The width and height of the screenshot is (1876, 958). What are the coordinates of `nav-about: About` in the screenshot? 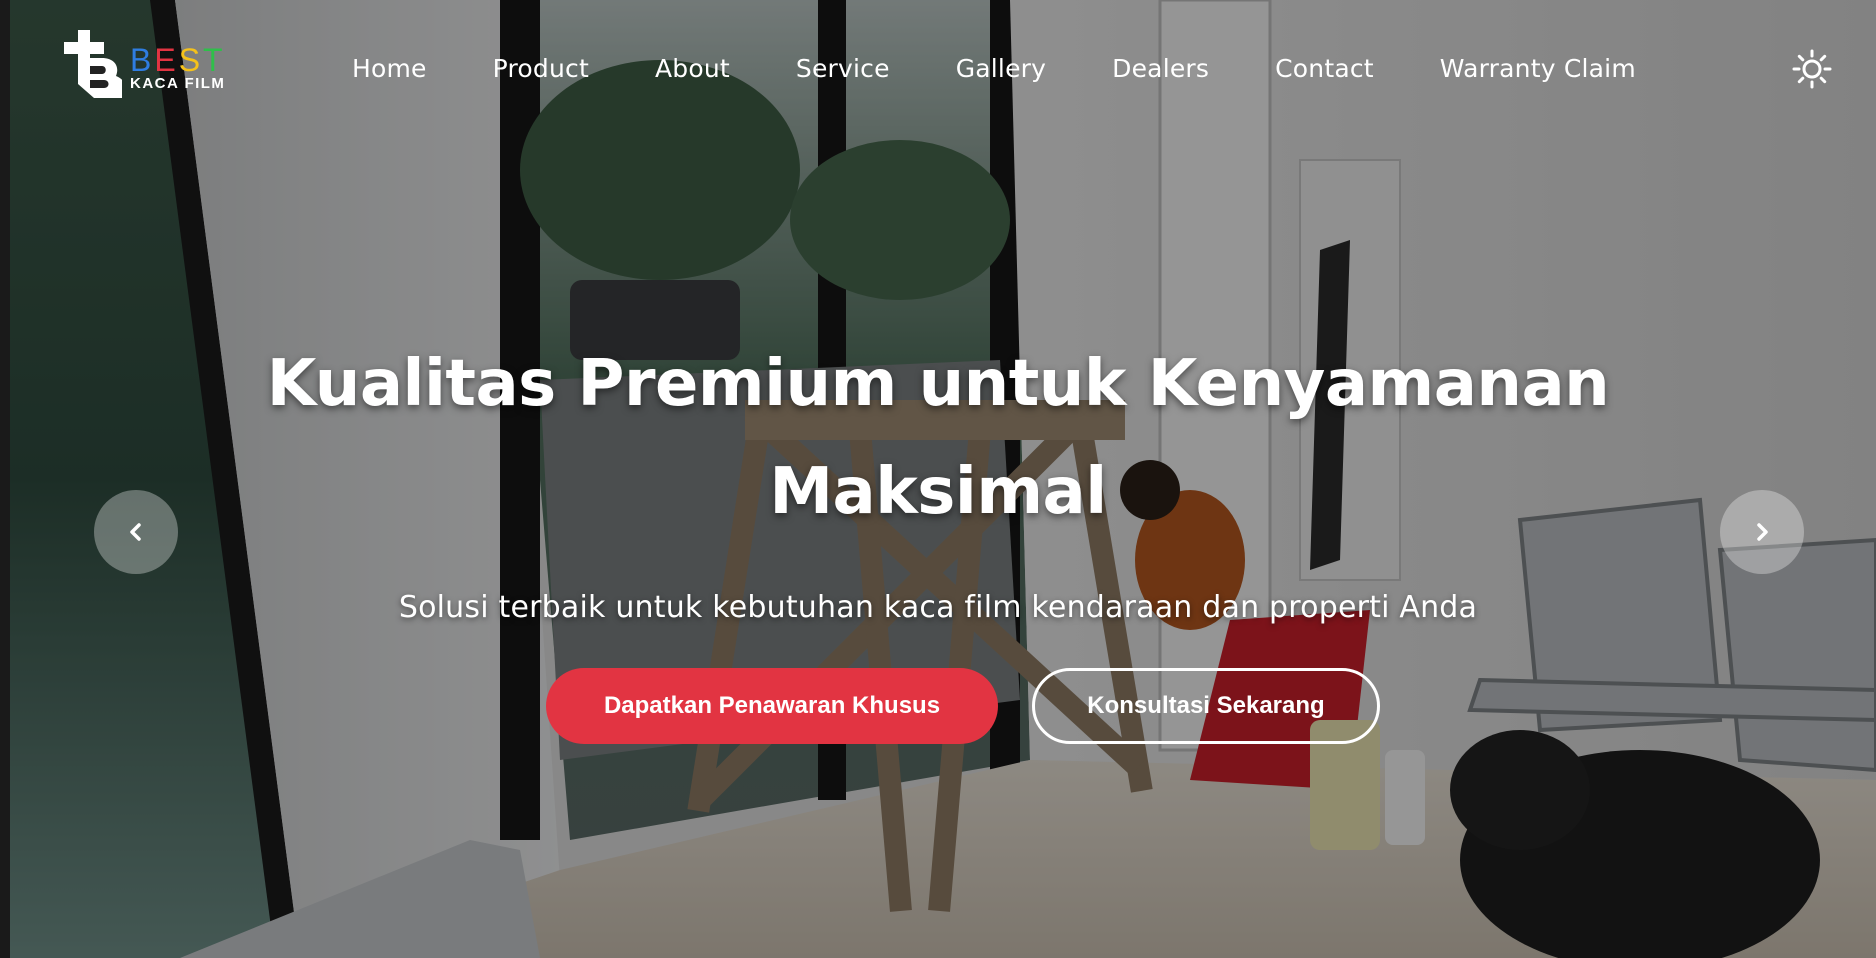 It's located at (692, 69).